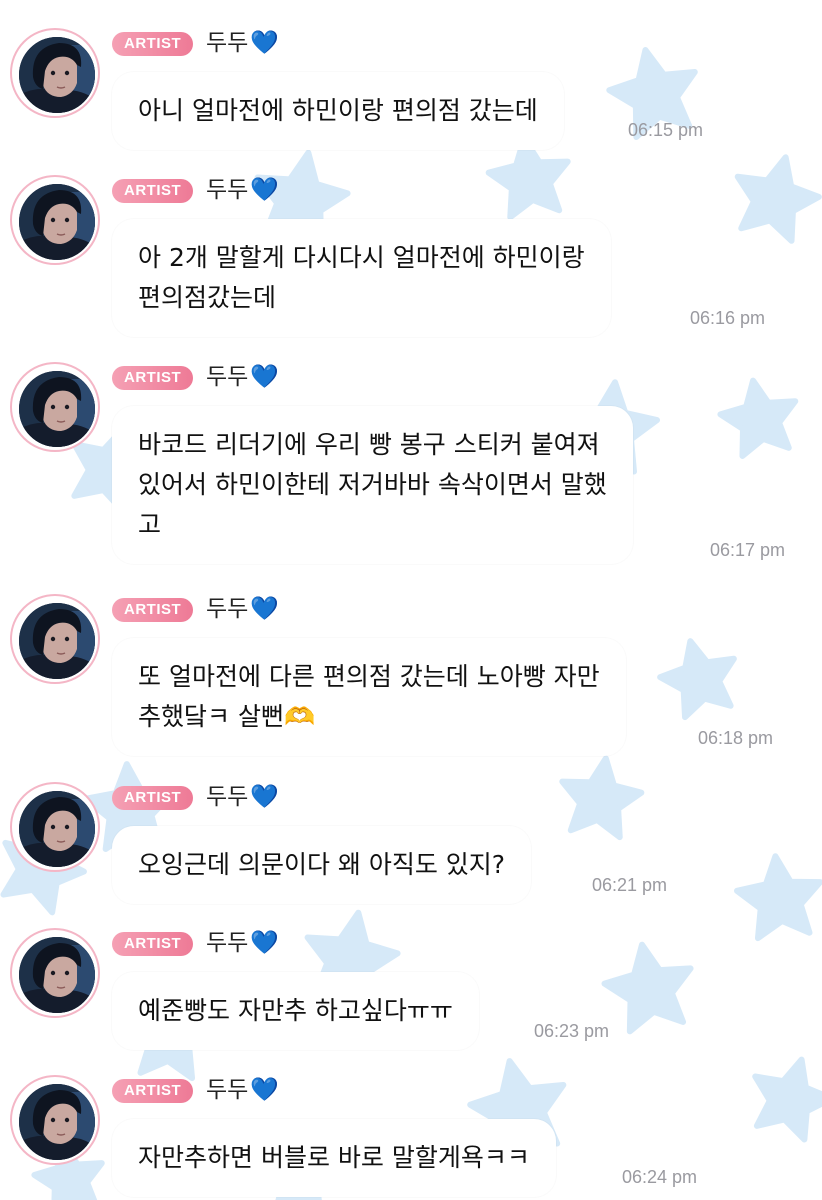 The image size is (822, 1200). What do you see at coordinates (369, 697) in the screenshot?
I see `message-bubble: 또 얼마전에 다른 편의점 갔는데 노아빵 자만 추했닼ㅋ 살뻔🫶` at bounding box center [369, 697].